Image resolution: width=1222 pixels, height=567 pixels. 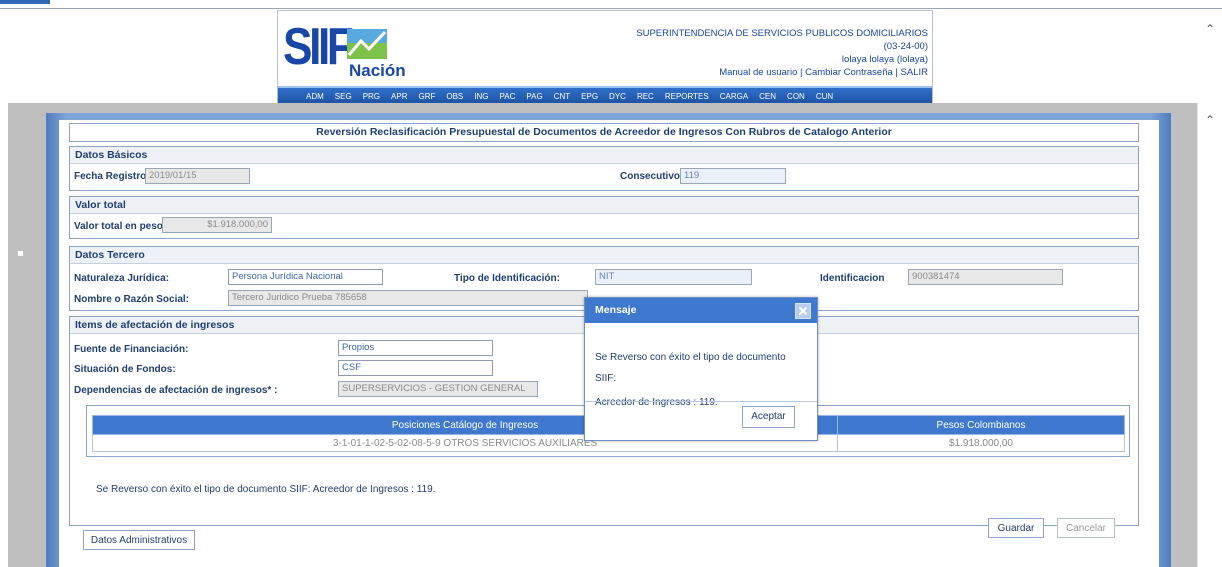 I want to click on situacion-field: CSF, so click(x=415, y=368).